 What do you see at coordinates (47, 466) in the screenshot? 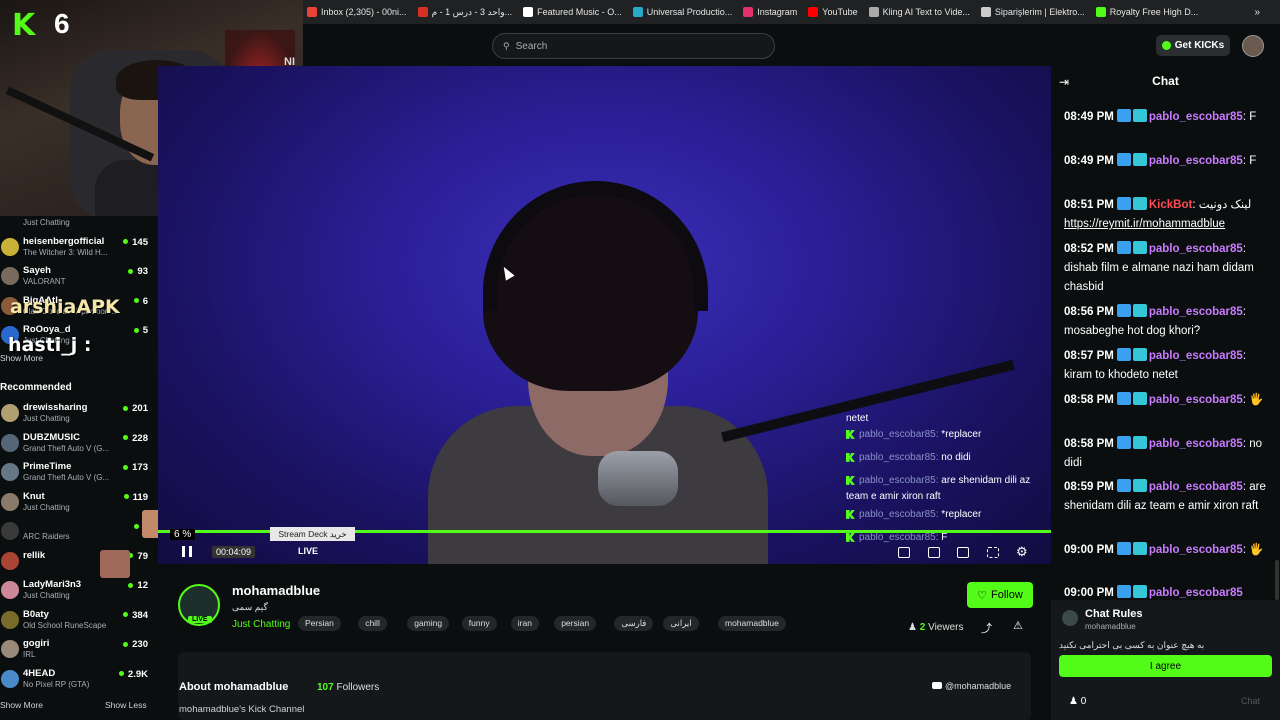
I see `channel-list-name: PrimeTime` at bounding box center [47, 466].